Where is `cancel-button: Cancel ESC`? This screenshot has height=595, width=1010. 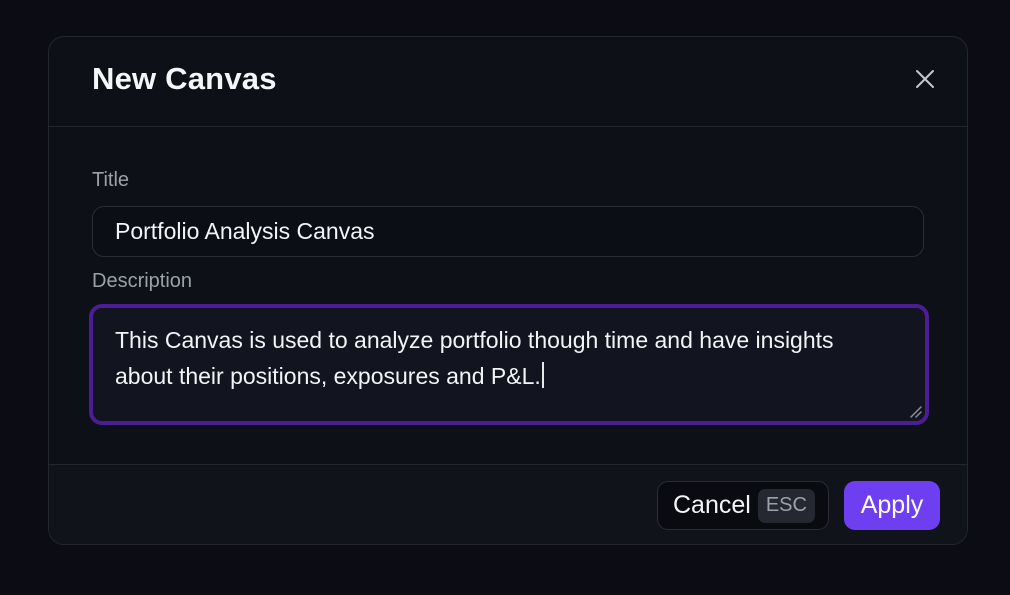 cancel-button: Cancel ESC is located at coordinates (743, 505).